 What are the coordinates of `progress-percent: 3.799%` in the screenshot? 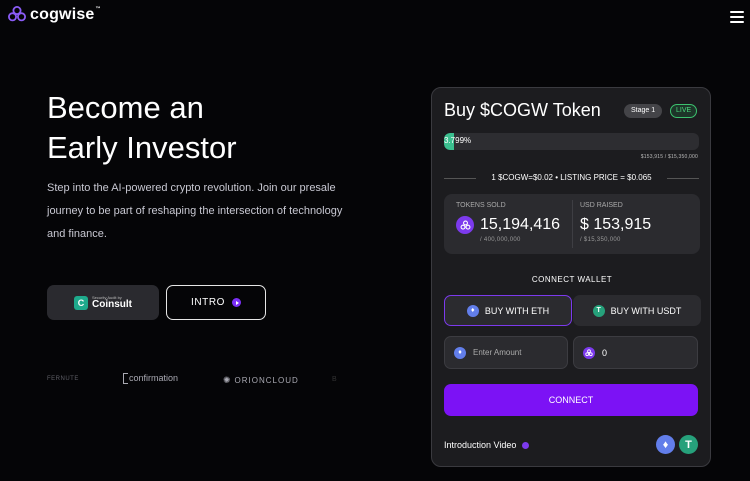 It's located at (458, 140).